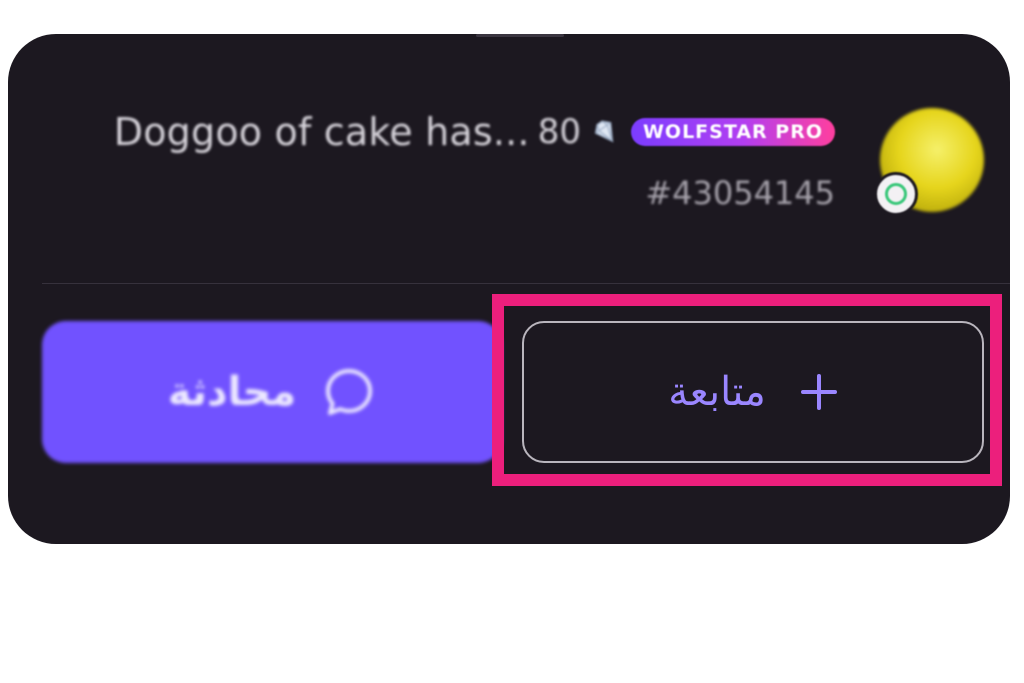 Image resolution: width=1024 pixels, height=683 pixels. Describe the element at coordinates (559, 132) in the screenshot. I see `diamond-count: 80` at that location.